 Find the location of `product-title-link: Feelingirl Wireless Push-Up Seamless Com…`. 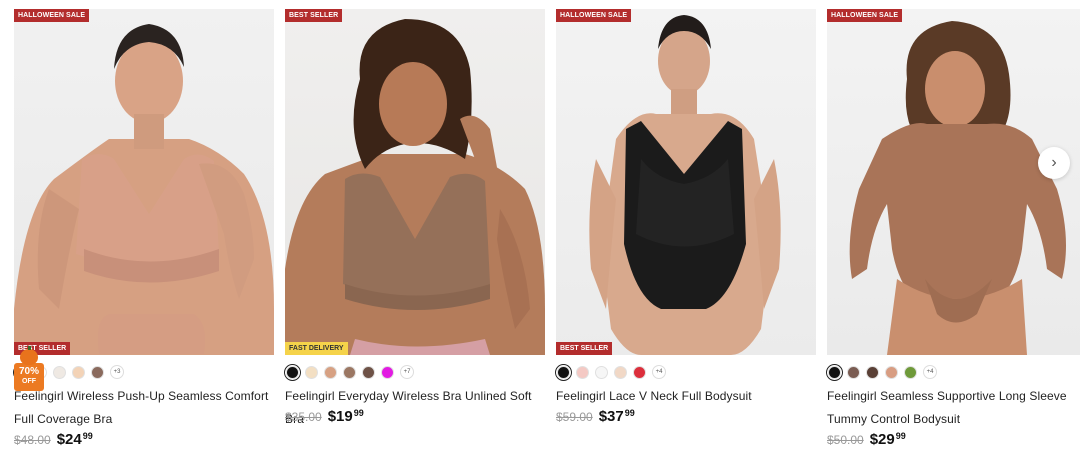

product-title-link: Feelingirl Wireless Push-Up Seamless Com… is located at coordinates (144, 408).